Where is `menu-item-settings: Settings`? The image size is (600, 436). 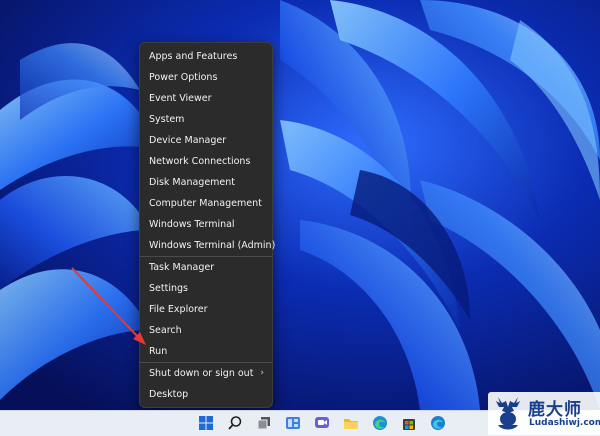 menu-item-settings: Settings is located at coordinates (206, 288).